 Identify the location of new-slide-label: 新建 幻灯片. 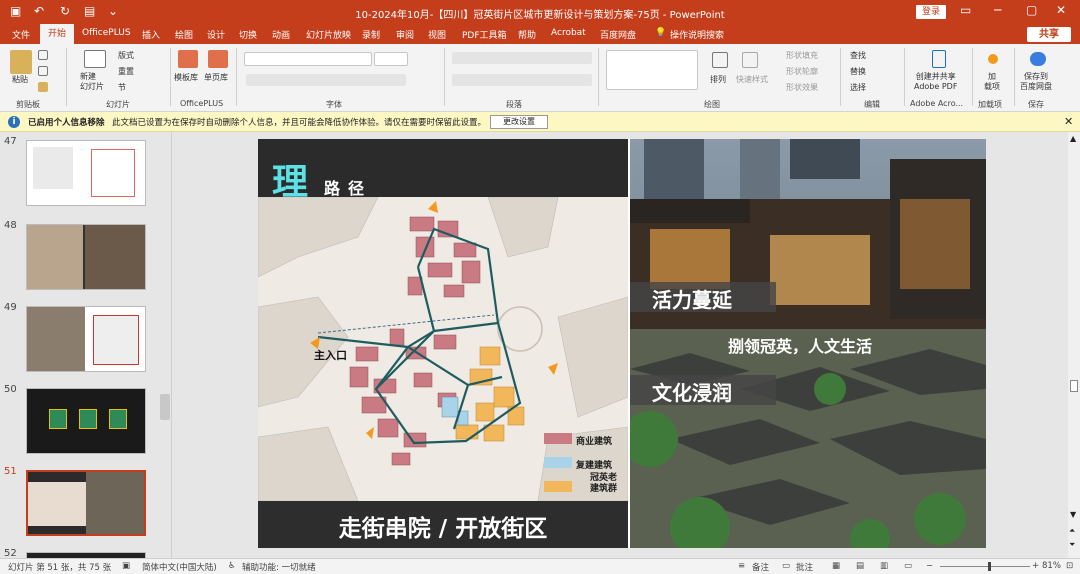
(92, 82).